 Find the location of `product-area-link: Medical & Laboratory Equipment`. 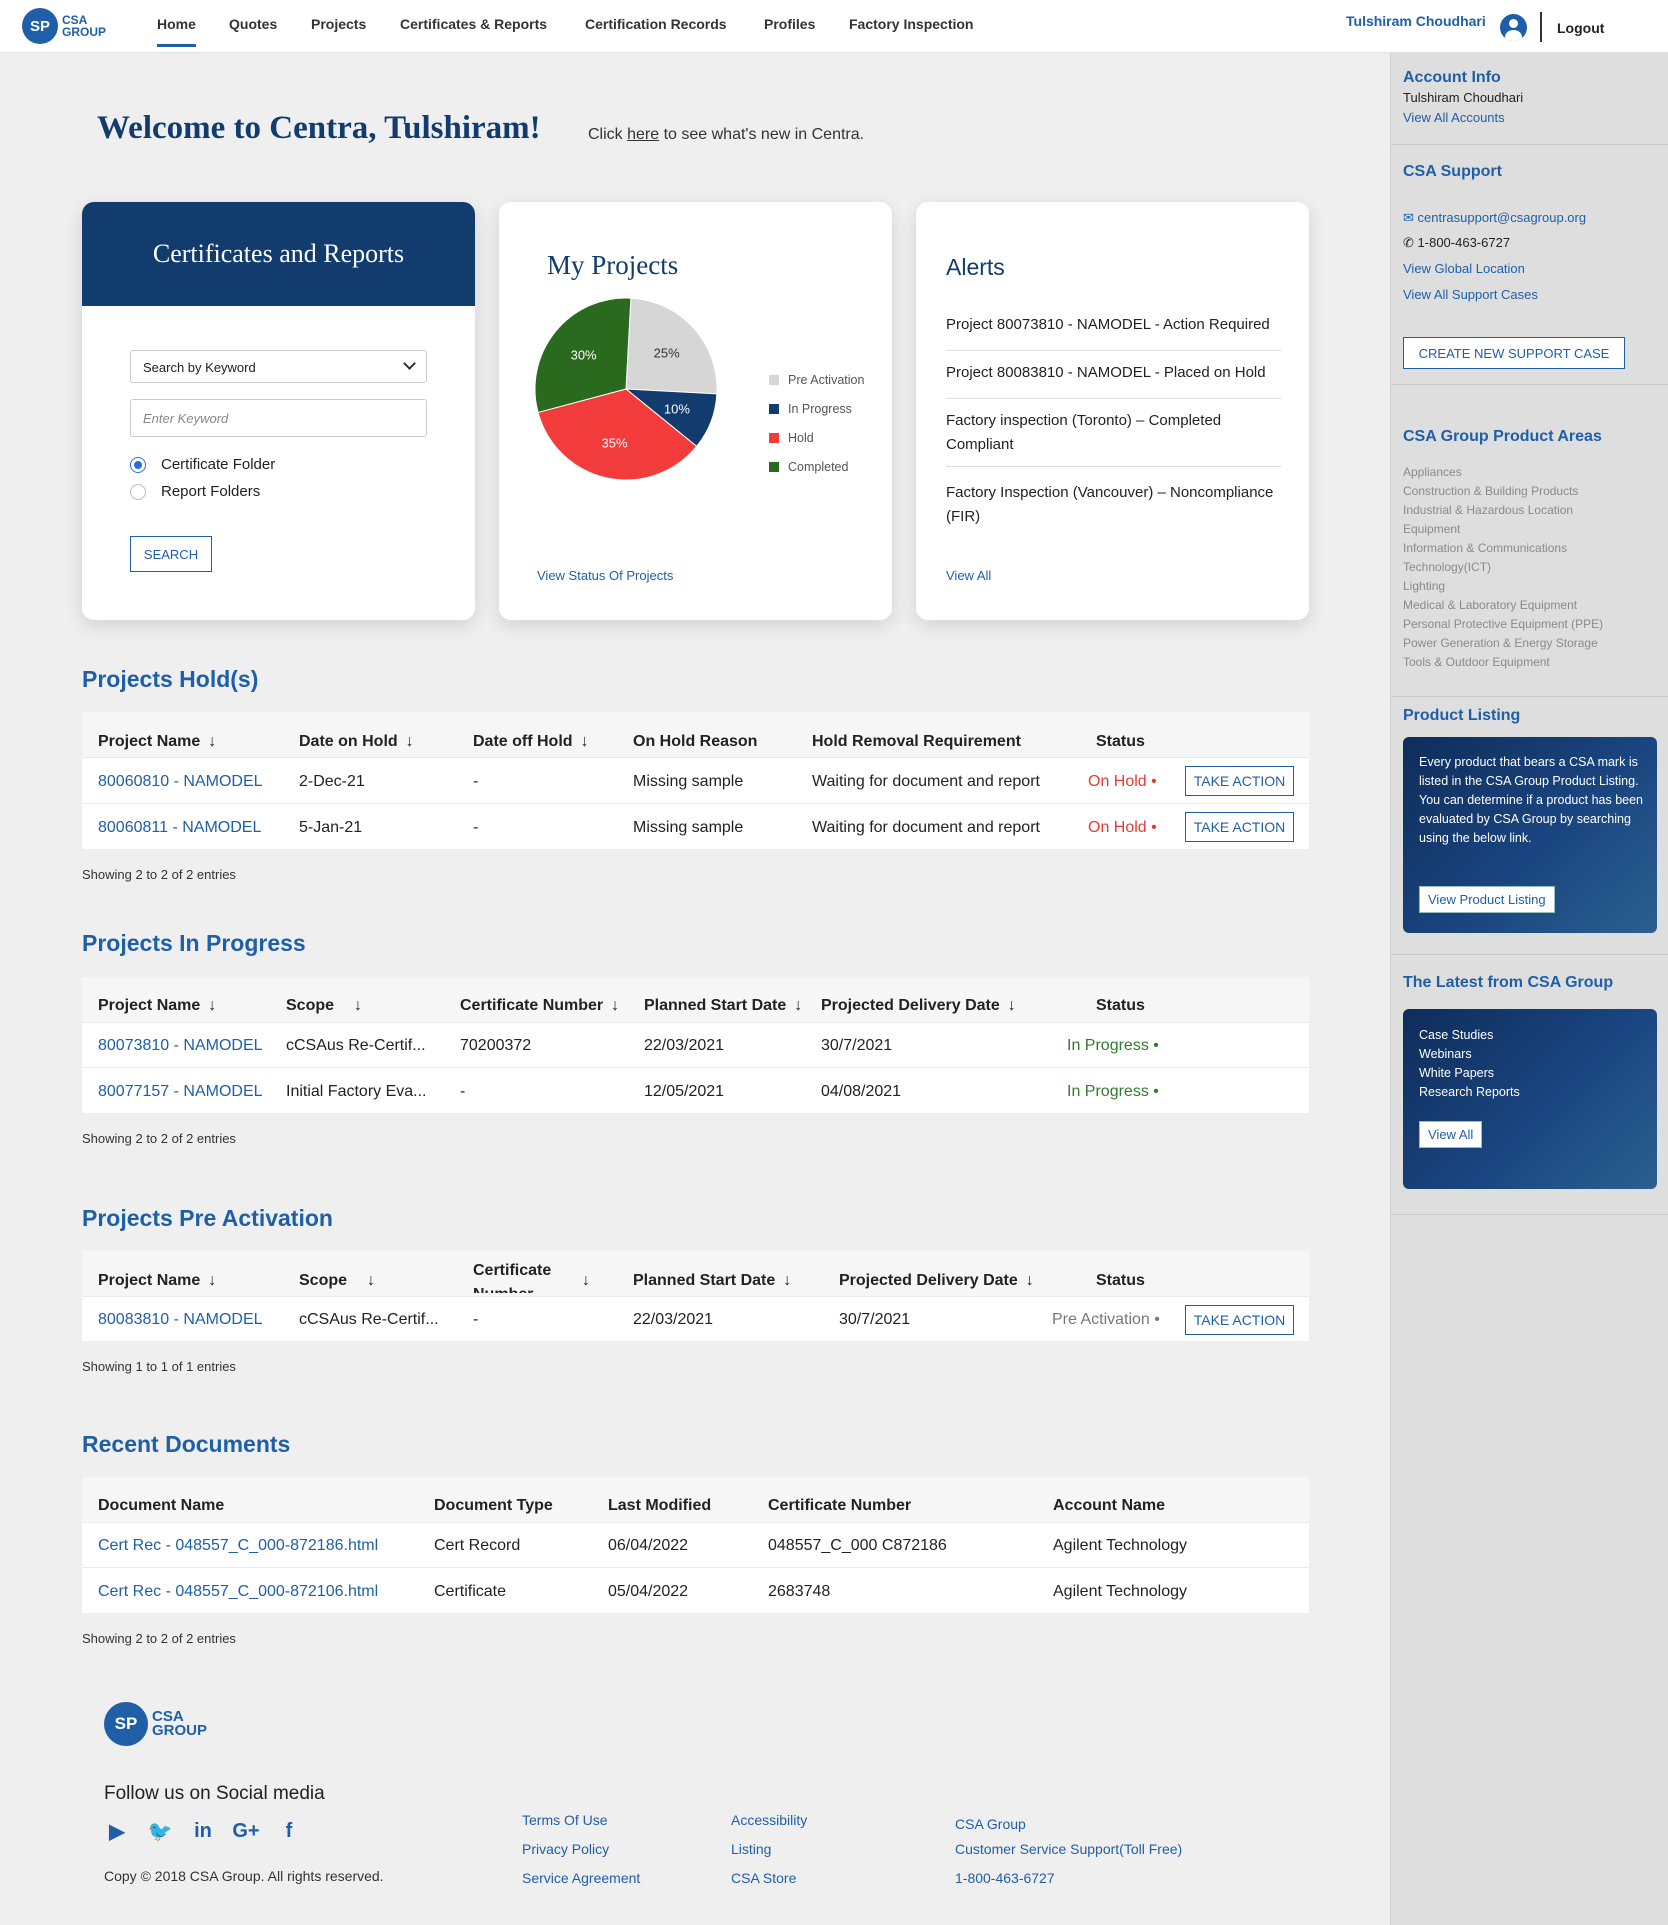

product-area-link: Medical & Laboratory Equipment is located at coordinates (1490, 605).